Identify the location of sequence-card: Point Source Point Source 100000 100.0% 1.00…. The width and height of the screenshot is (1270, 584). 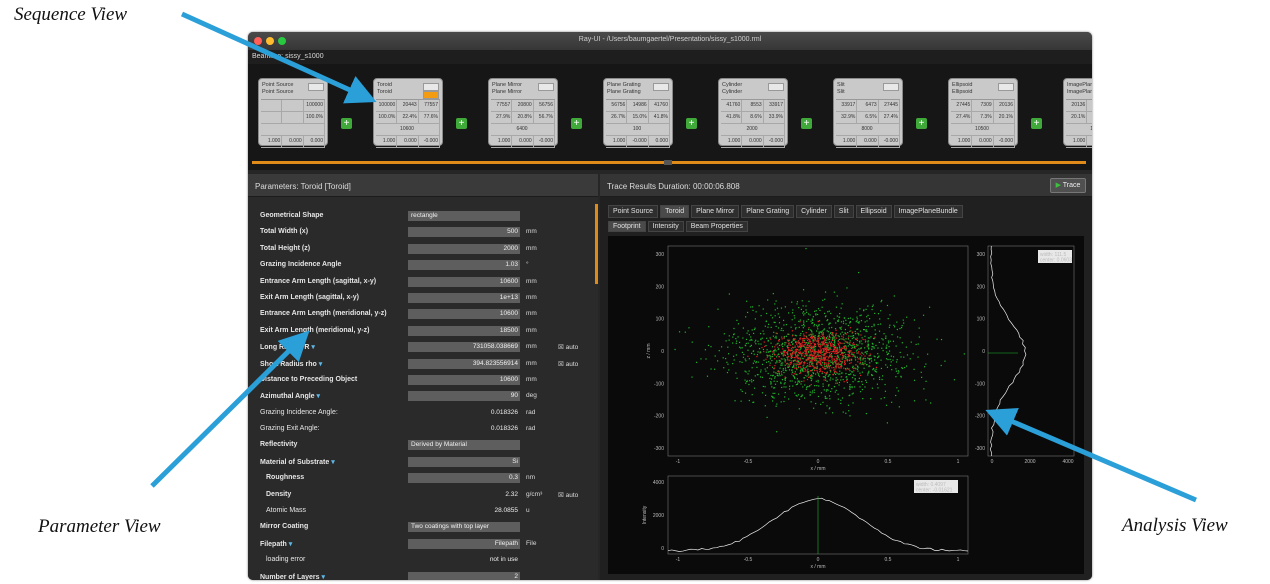
(293, 113).